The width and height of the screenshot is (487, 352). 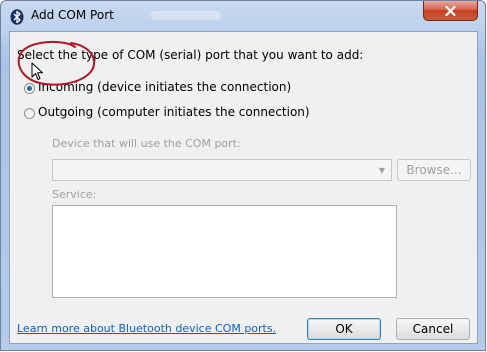 I want to click on close-icon, so click(x=450, y=10).